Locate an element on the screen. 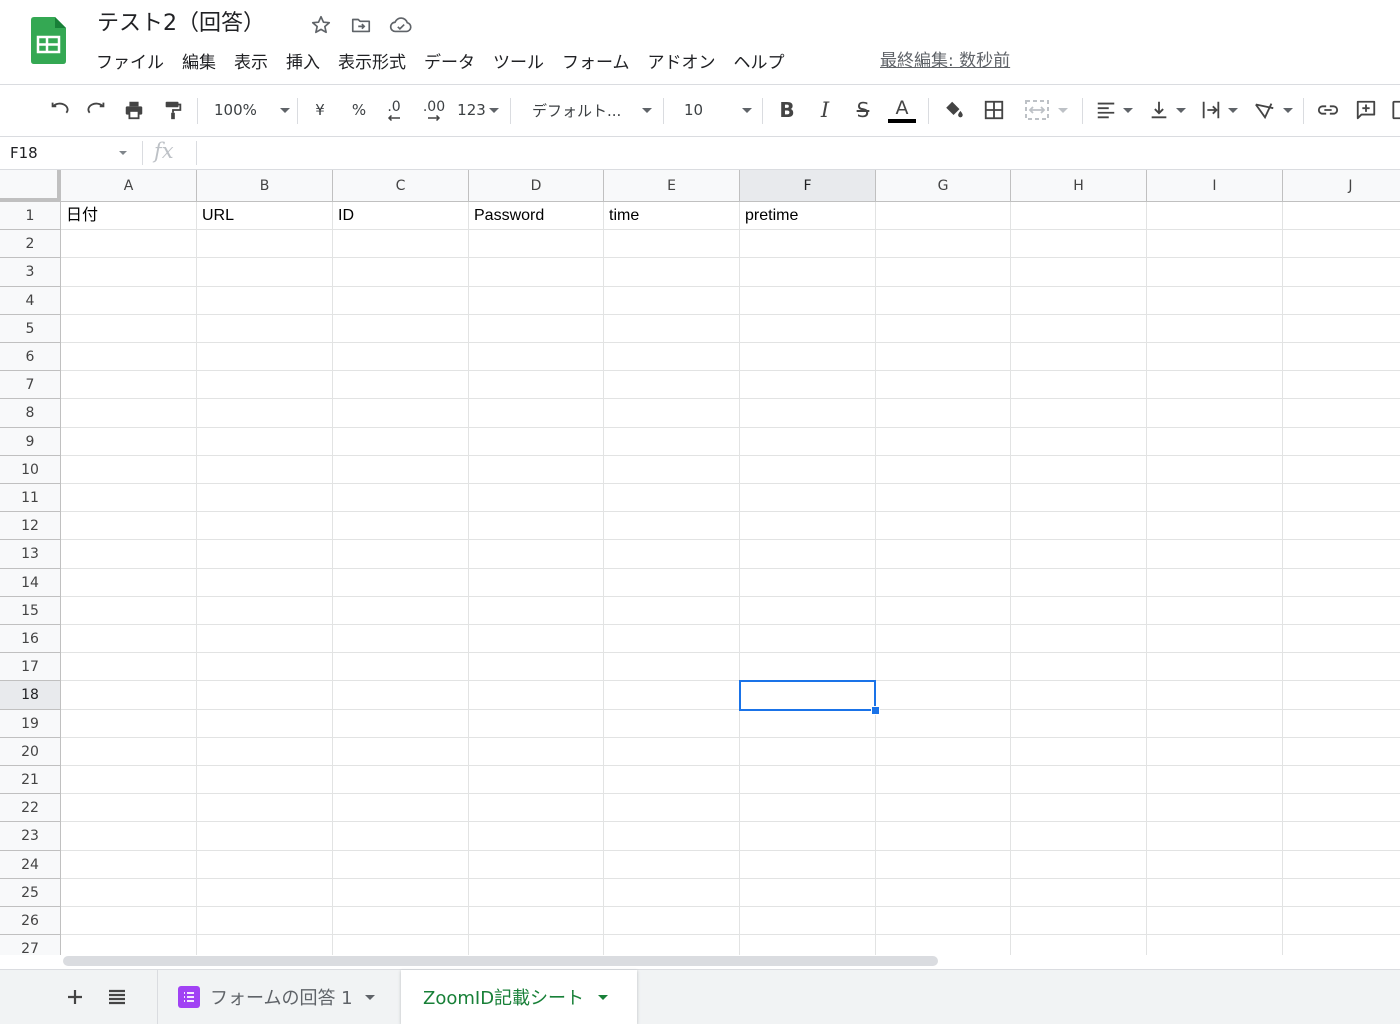 The width and height of the screenshot is (1400, 1024). increase-decimal-button: .00 is located at coordinates (434, 110).